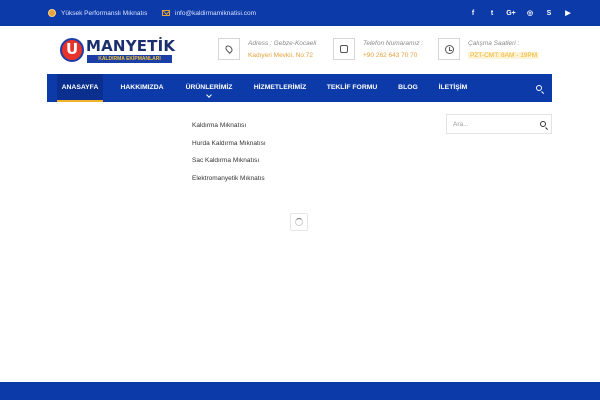 The image size is (600, 400). Describe the element at coordinates (219, 125) in the screenshot. I see `dropdown-item: Kaldırma Mıknatısı` at that location.